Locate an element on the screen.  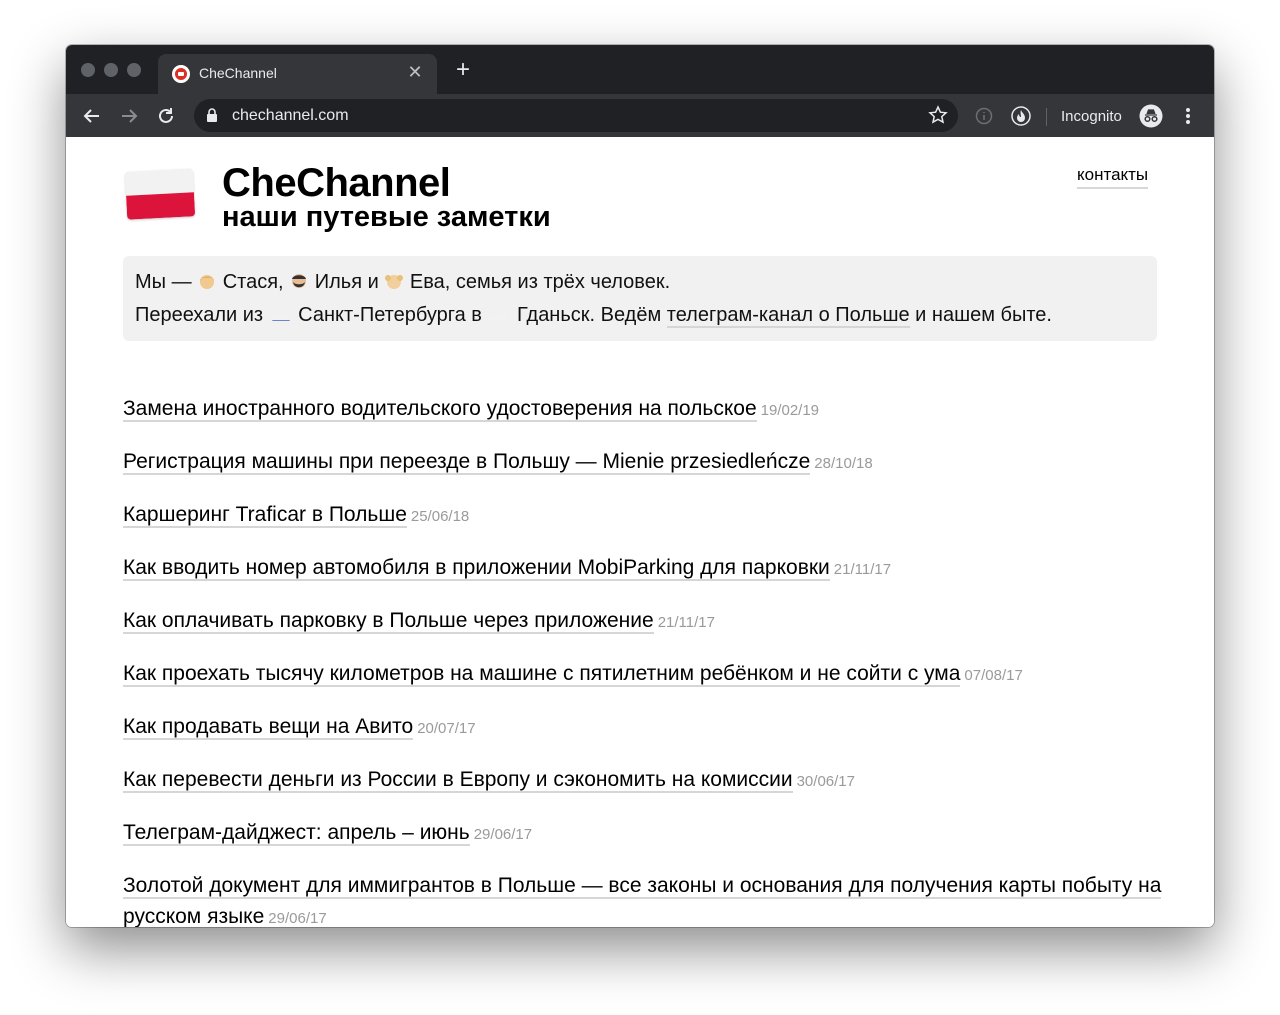
telegram-channel-link: телеграм-канал о Польше is located at coordinates (788, 316).